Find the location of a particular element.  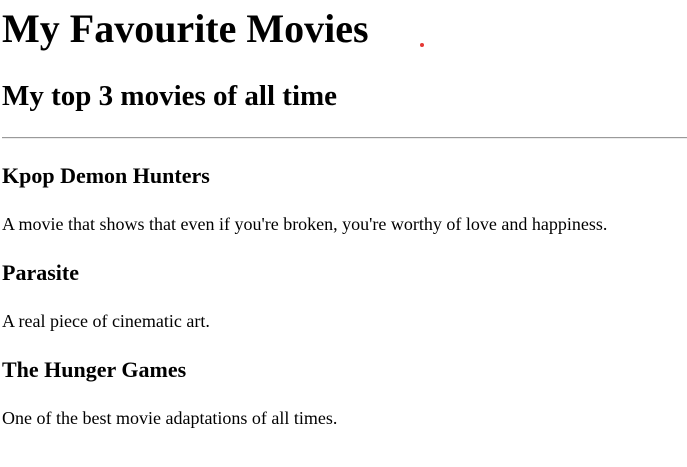

page-subtitle: My top 3 movies of all time is located at coordinates (170, 96).